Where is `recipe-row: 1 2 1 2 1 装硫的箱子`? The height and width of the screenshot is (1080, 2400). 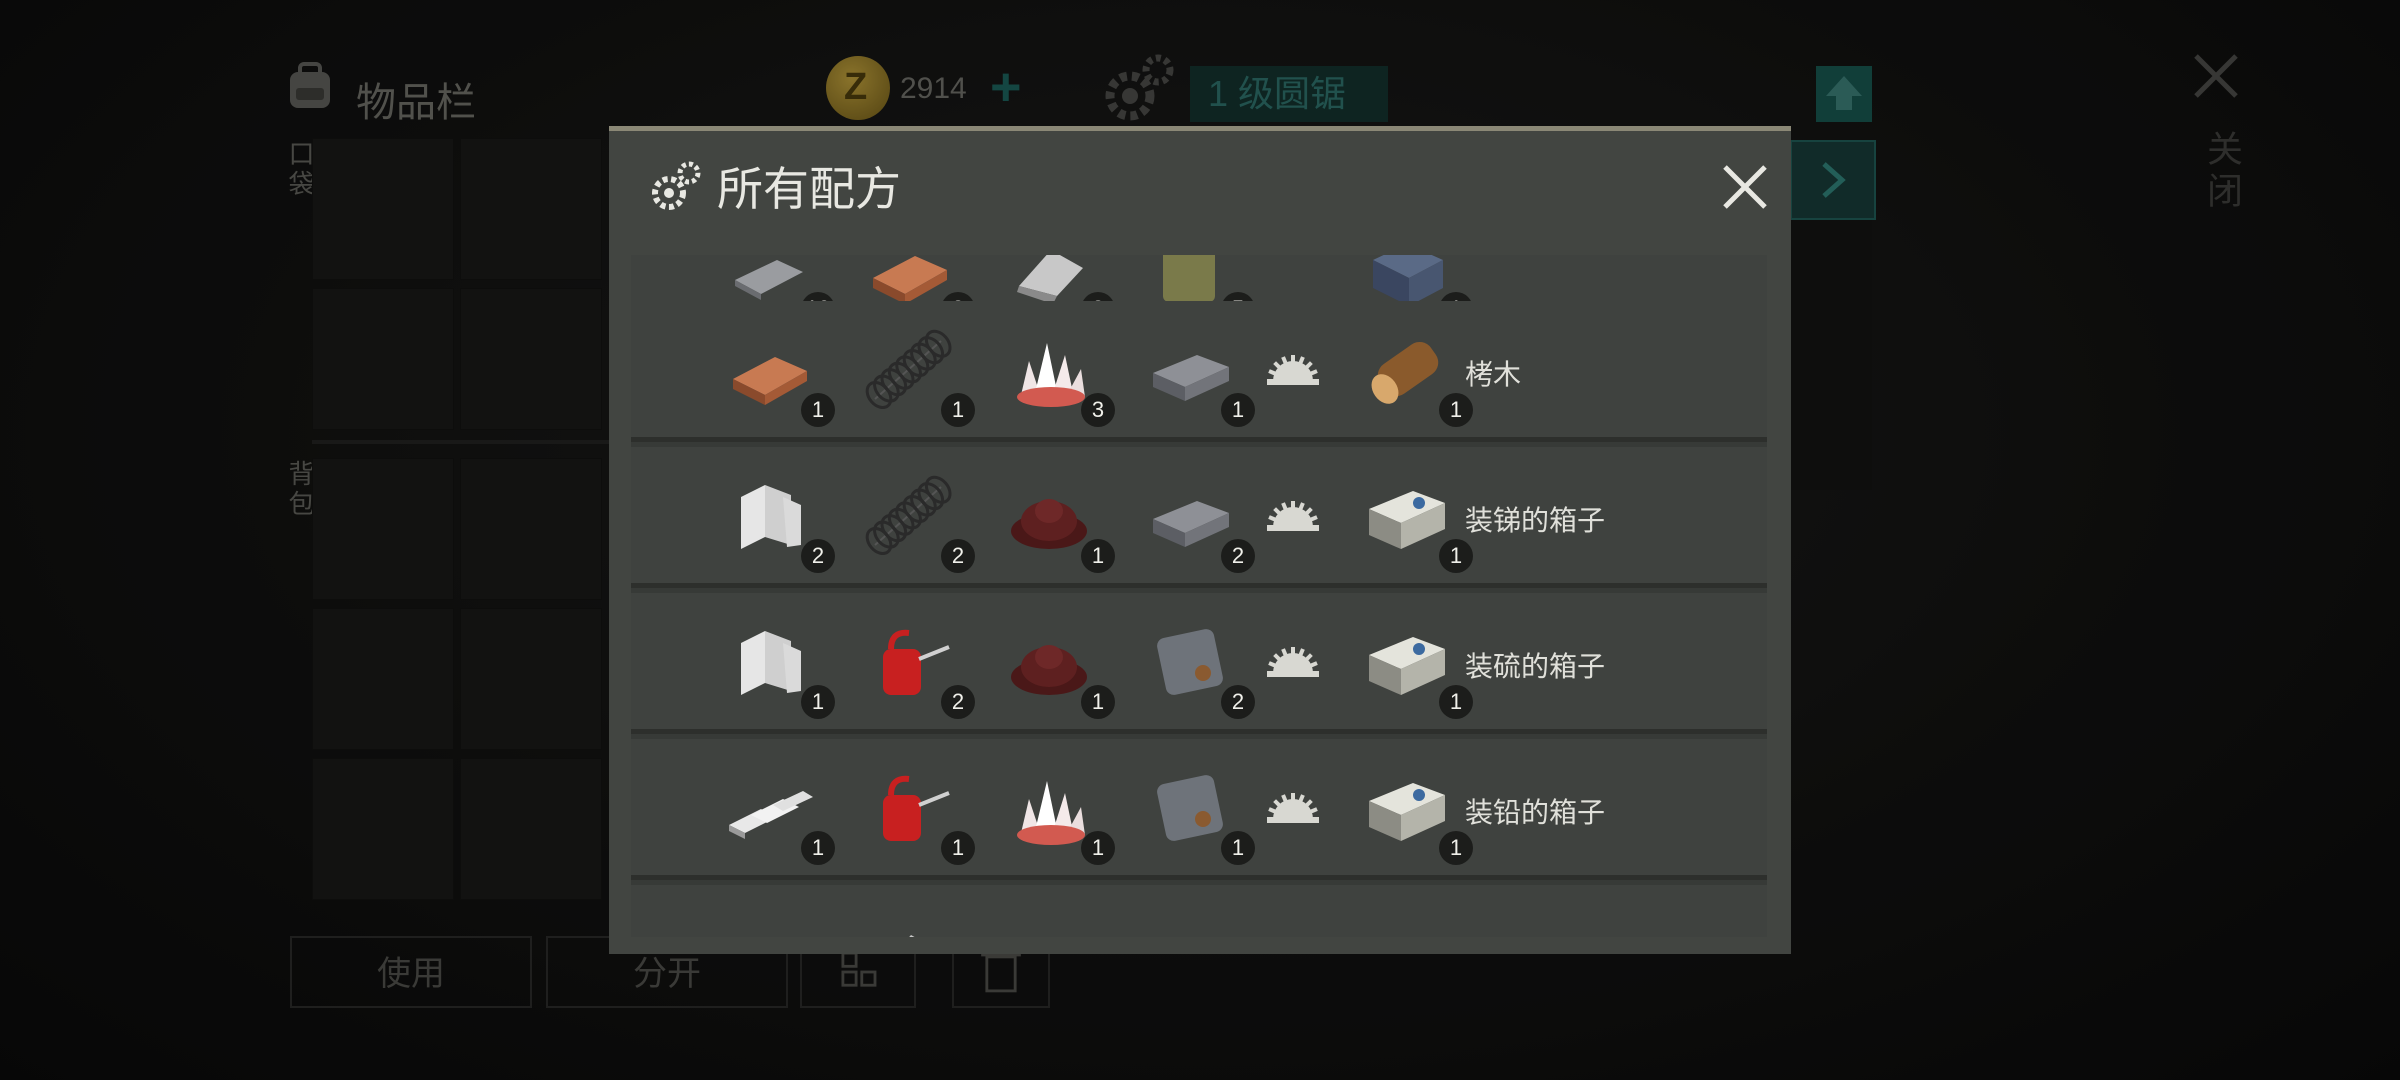 recipe-row: 1 2 1 2 1 装硫的箱子 is located at coordinates (1199, 663).